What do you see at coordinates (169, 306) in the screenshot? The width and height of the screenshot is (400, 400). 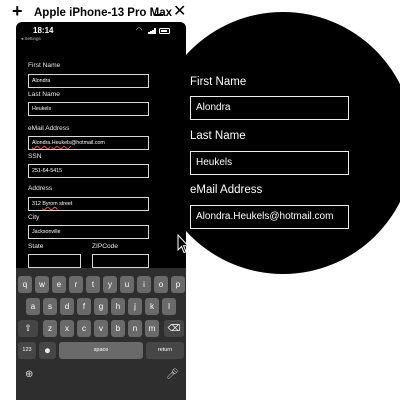 I see `key-l: l` at bounding box center [169, 306].